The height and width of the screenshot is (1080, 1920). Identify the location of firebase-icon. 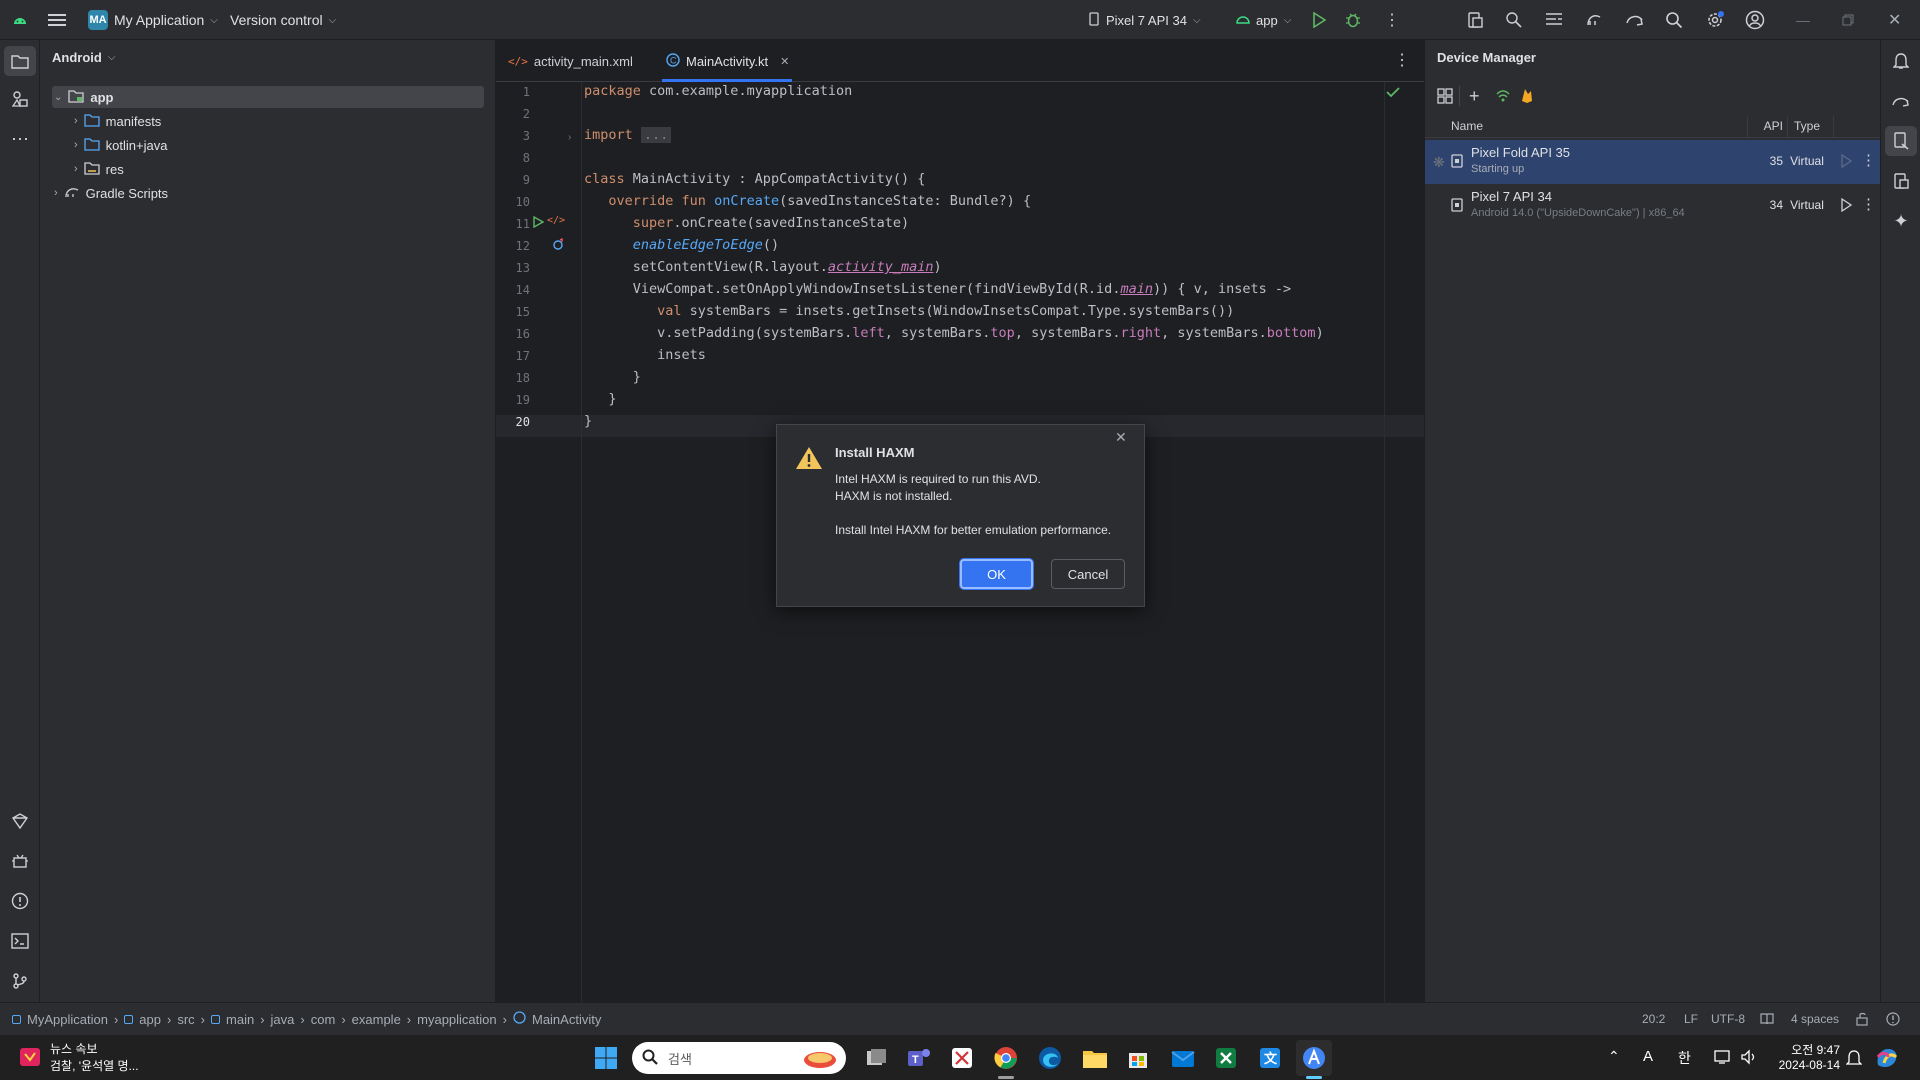
(1527, 95).